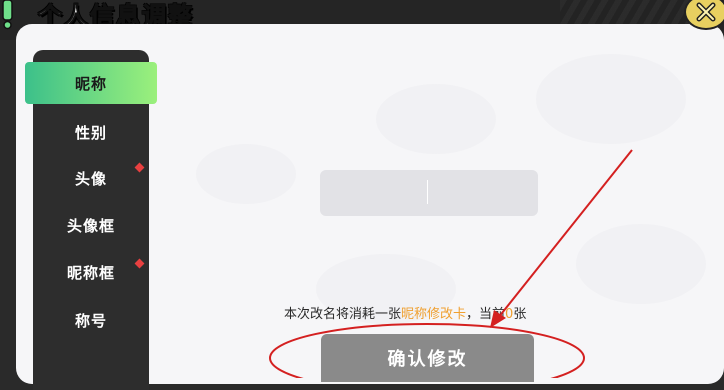 Image resolution: width=724 pixels, height=390 pixels. I want to click on close-x-icon, so click(706, 12).